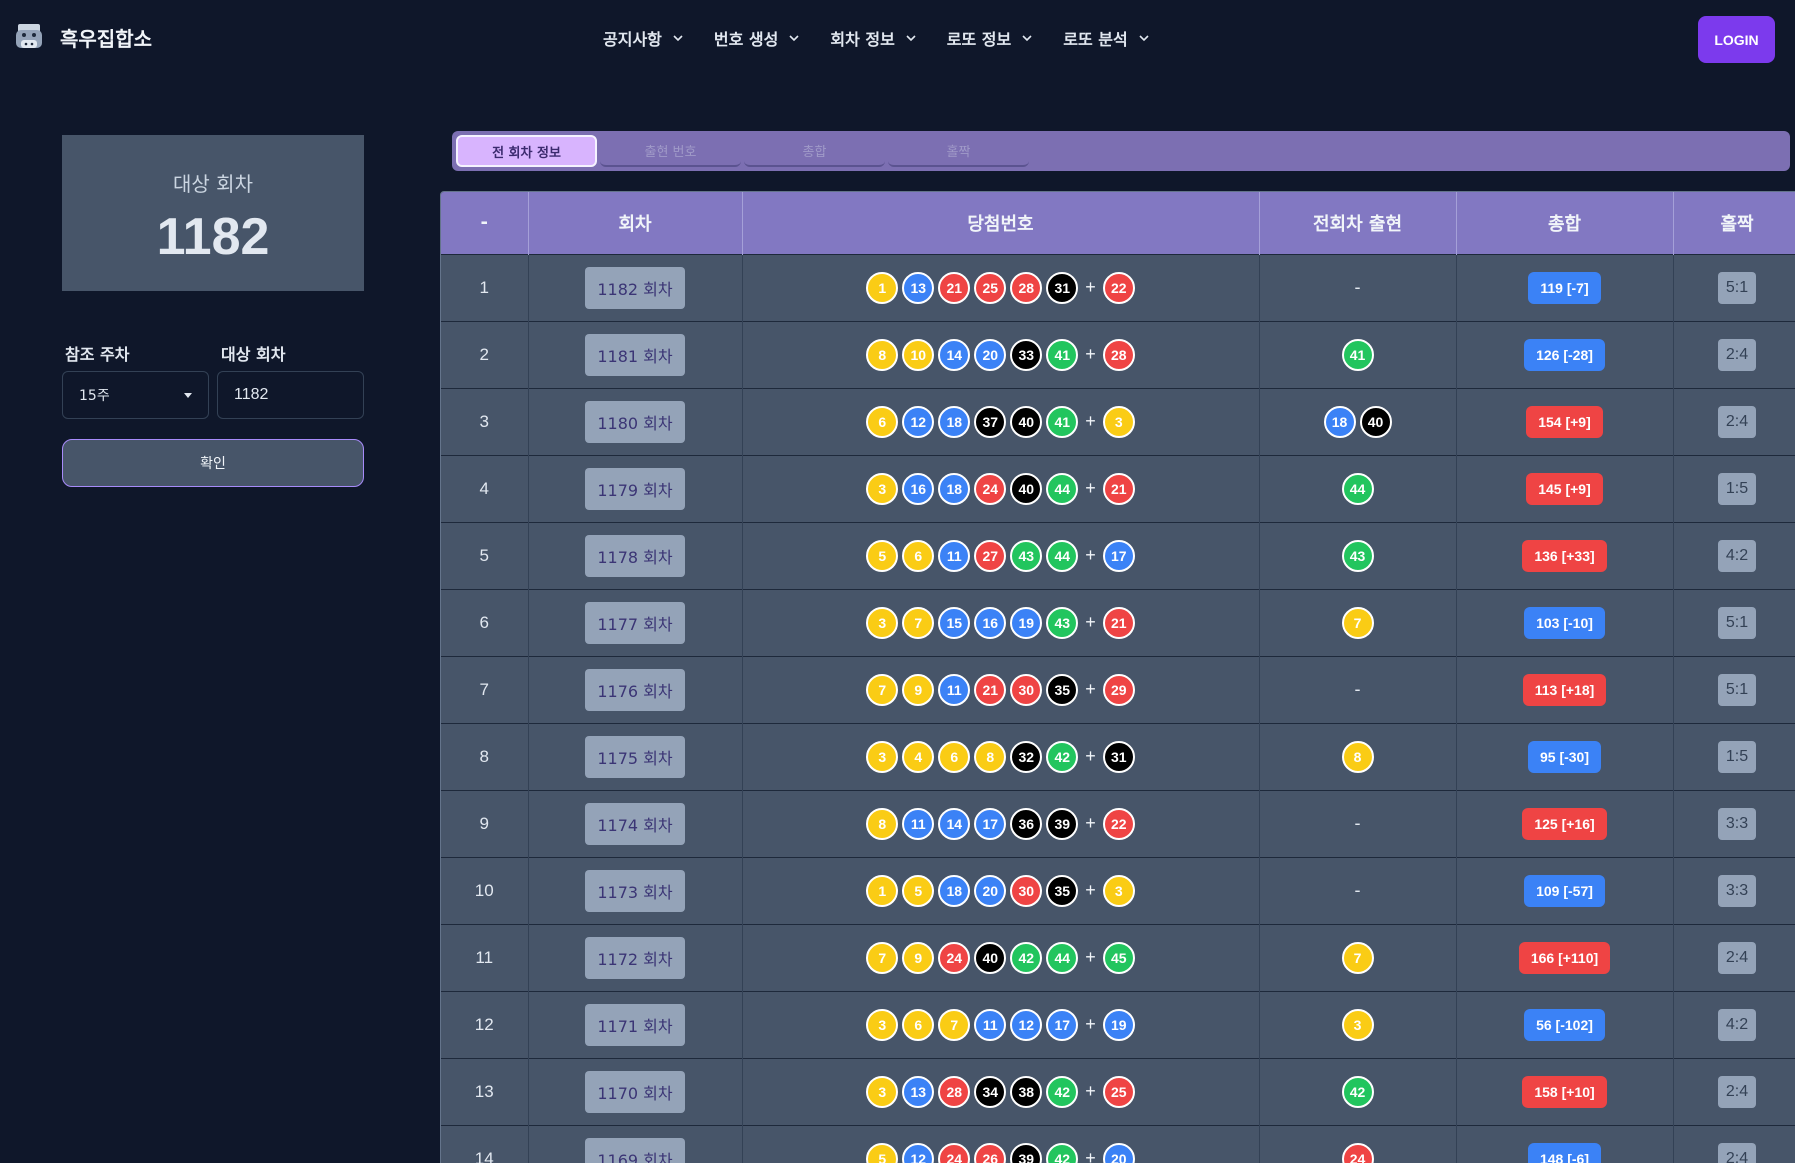 The height and width of the screenshot is (1163, 1795). Describe the element at coordinates (635, 555) in the screenshot. I see `round-chip: 1178 회차` at that location.